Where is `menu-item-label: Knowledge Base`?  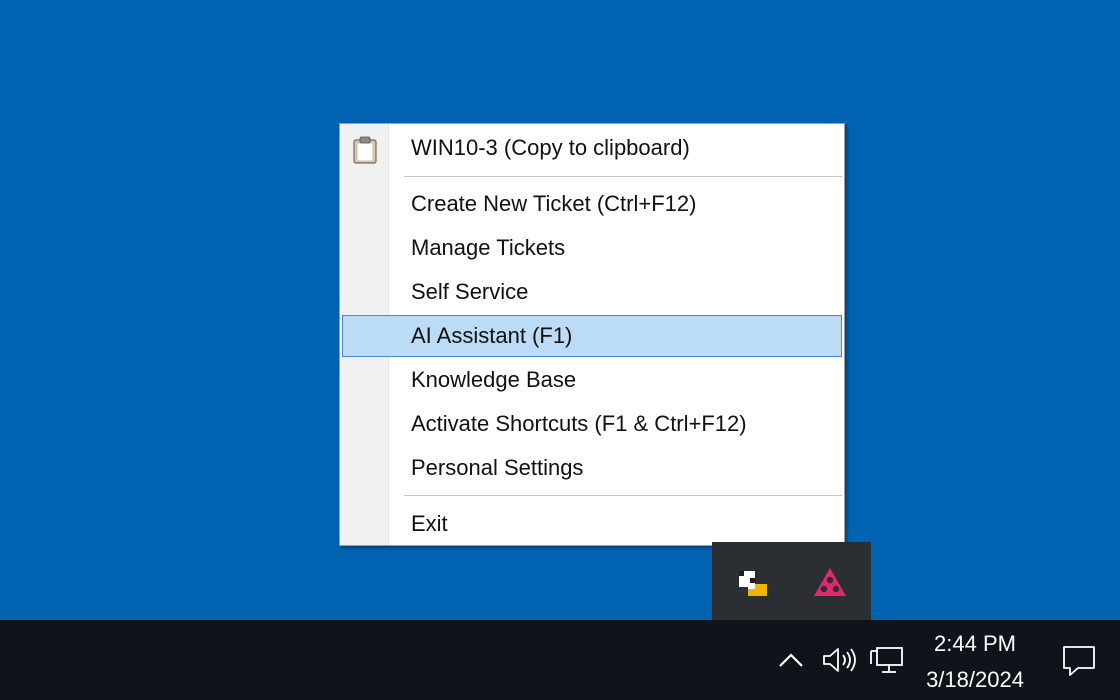 menu-item-label: Knowledge Base is located at coordinates (494, 379).